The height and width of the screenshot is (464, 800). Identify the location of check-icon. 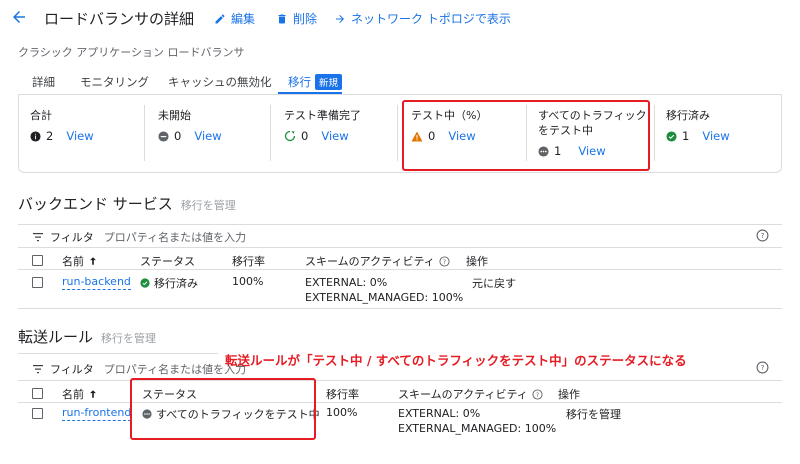
(671, 136).